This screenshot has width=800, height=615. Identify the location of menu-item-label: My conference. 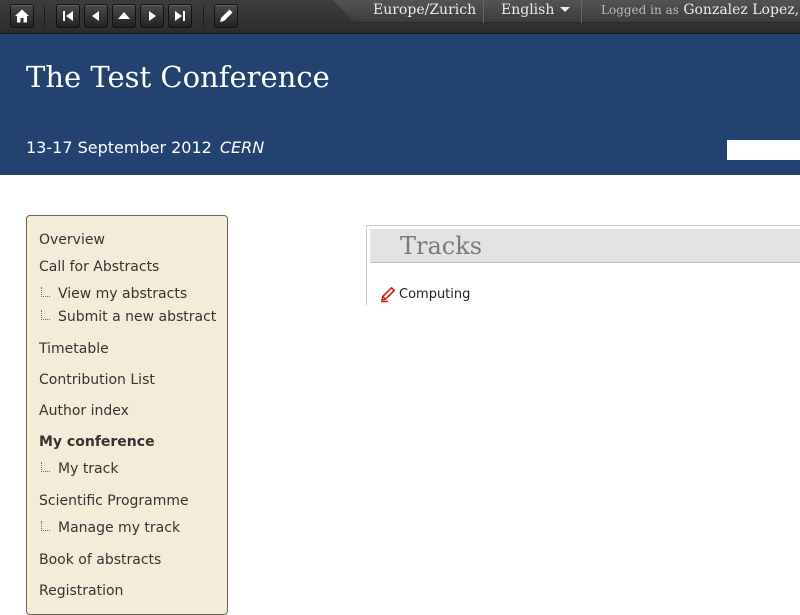
(97, 442).